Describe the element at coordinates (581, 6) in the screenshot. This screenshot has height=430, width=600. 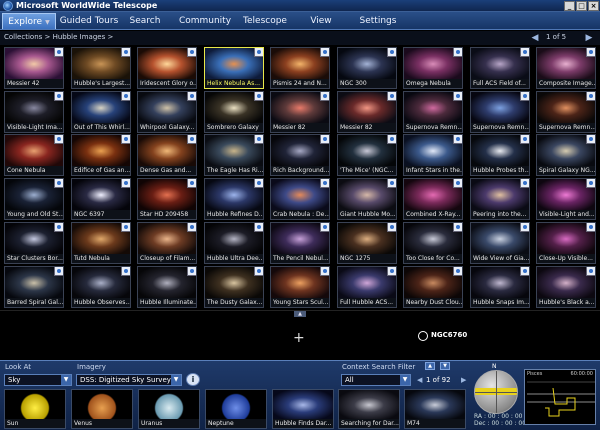
I see `maximize-button: □` at that location.